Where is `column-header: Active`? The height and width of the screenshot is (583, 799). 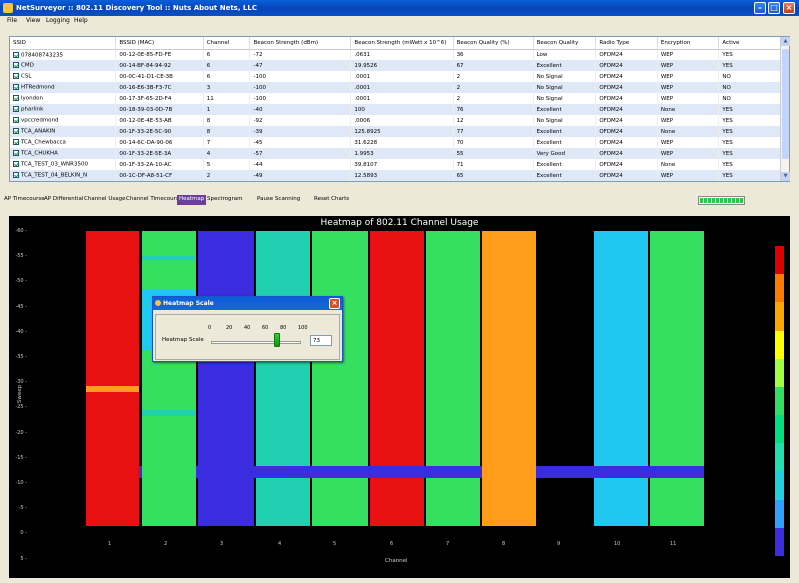
column-header: Active is located at coordinates (749, 43).